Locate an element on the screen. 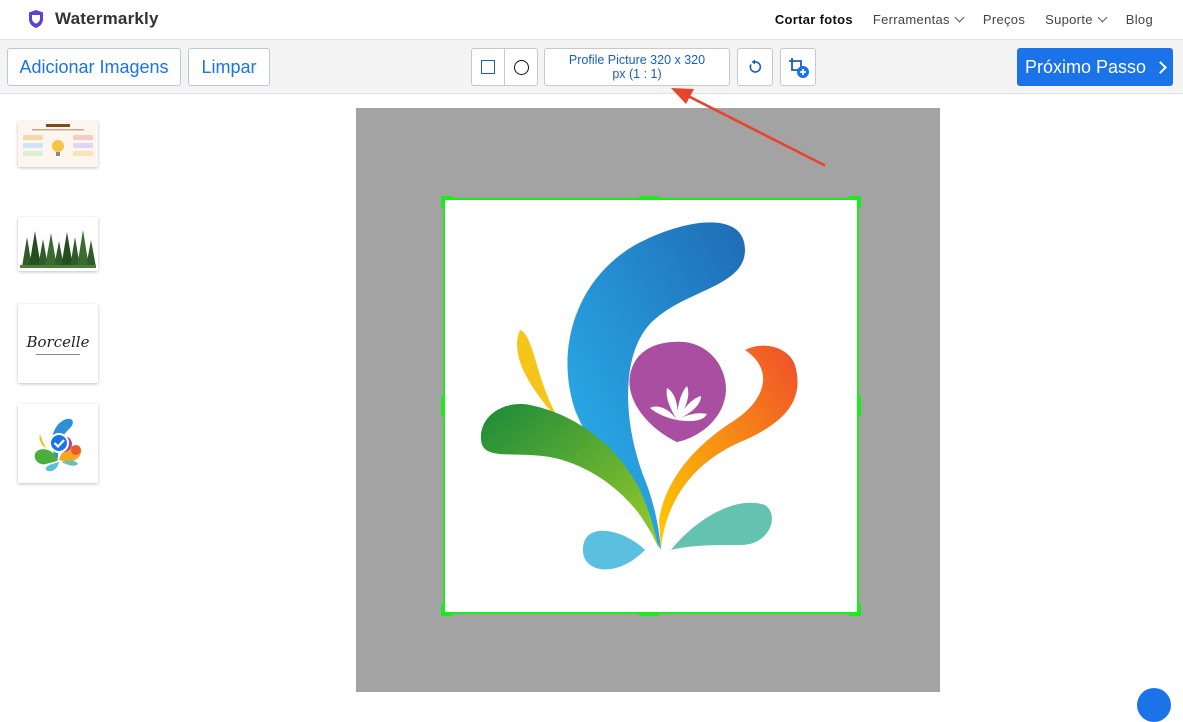  splash-logo-thumbnail is located at coordinates (58, 443).